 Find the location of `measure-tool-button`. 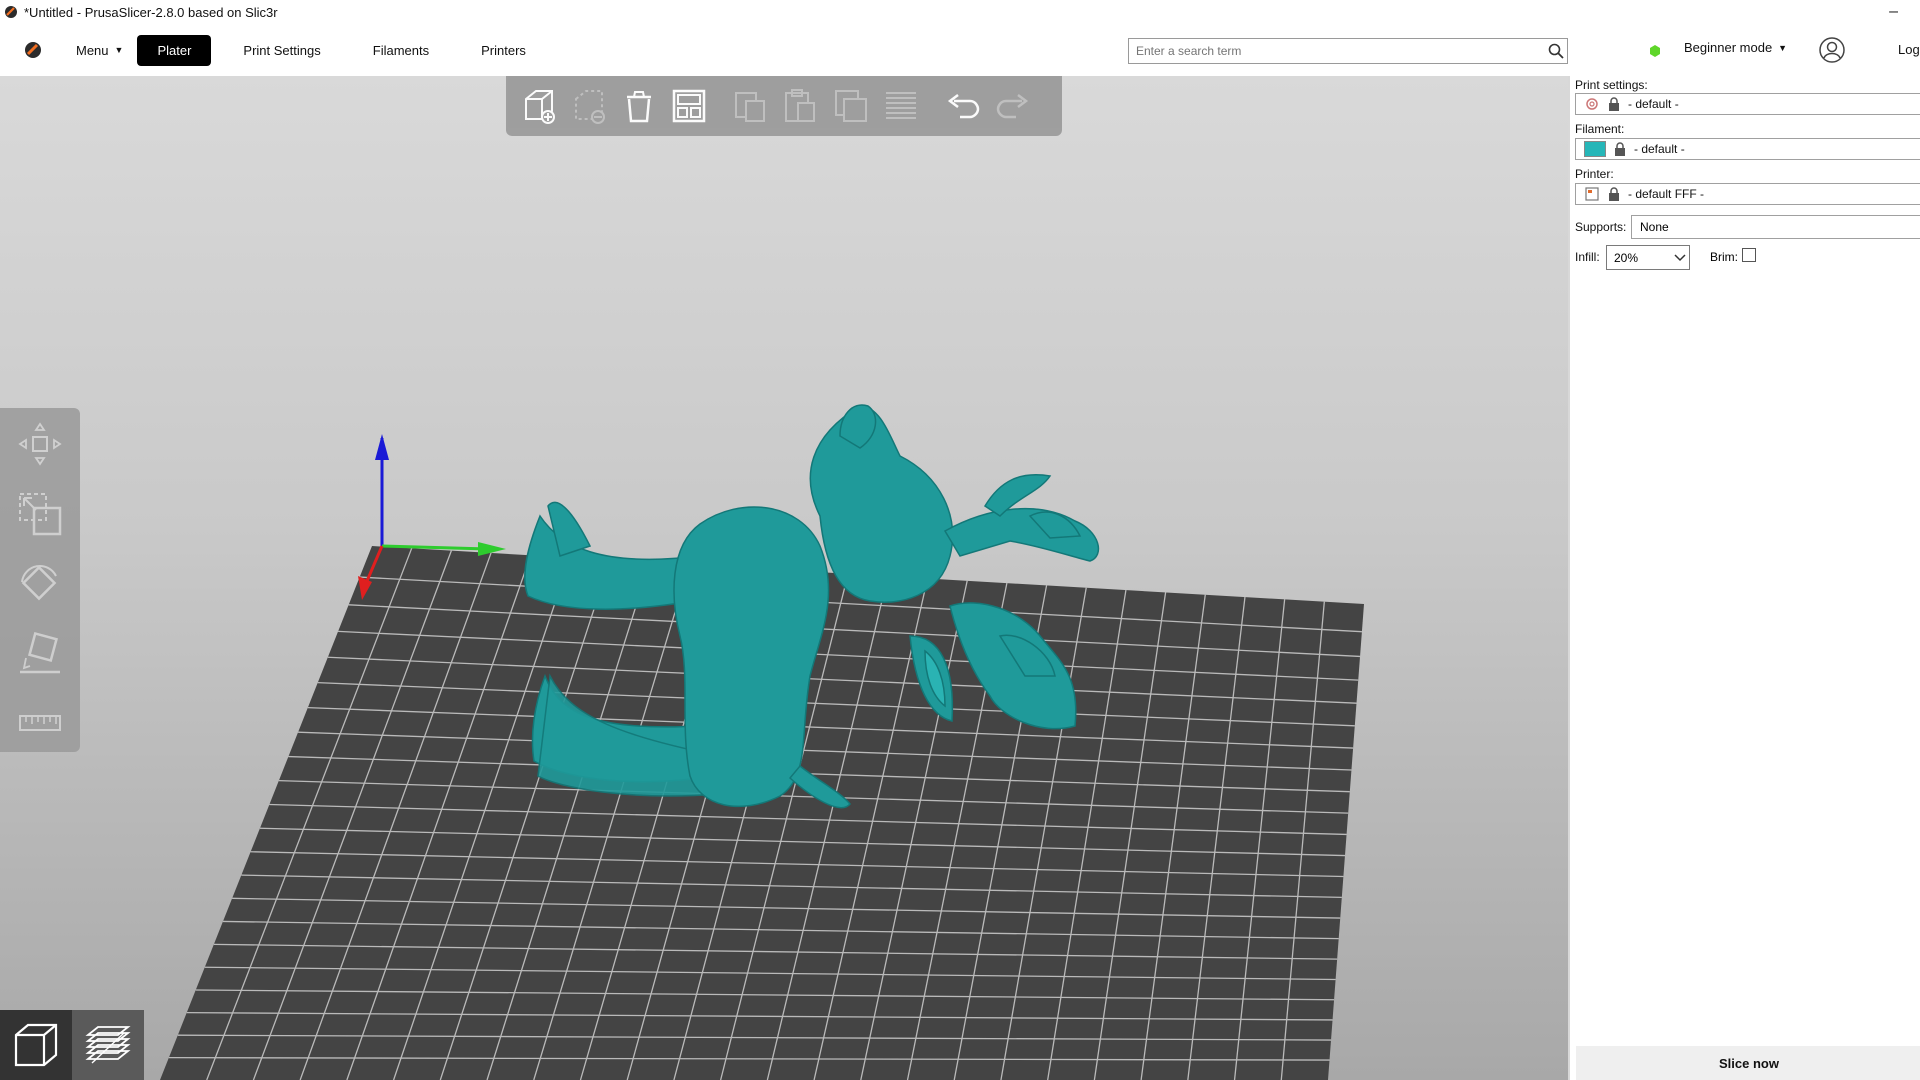

measure-tool-button is located at coordinates (40, 724).